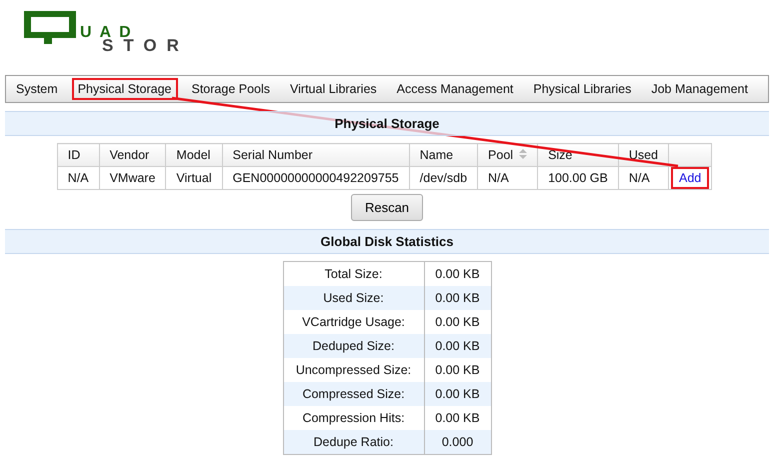 This screenshot has height=466, width=774. Describe the element at coordinates (443, 178) in the screenshot. I see `table-cell: /dev/sdb` at that location.